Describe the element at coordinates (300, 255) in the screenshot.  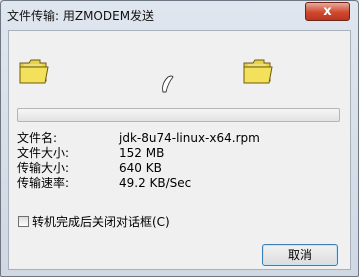
I see `cancel-button: 取消` at that location.